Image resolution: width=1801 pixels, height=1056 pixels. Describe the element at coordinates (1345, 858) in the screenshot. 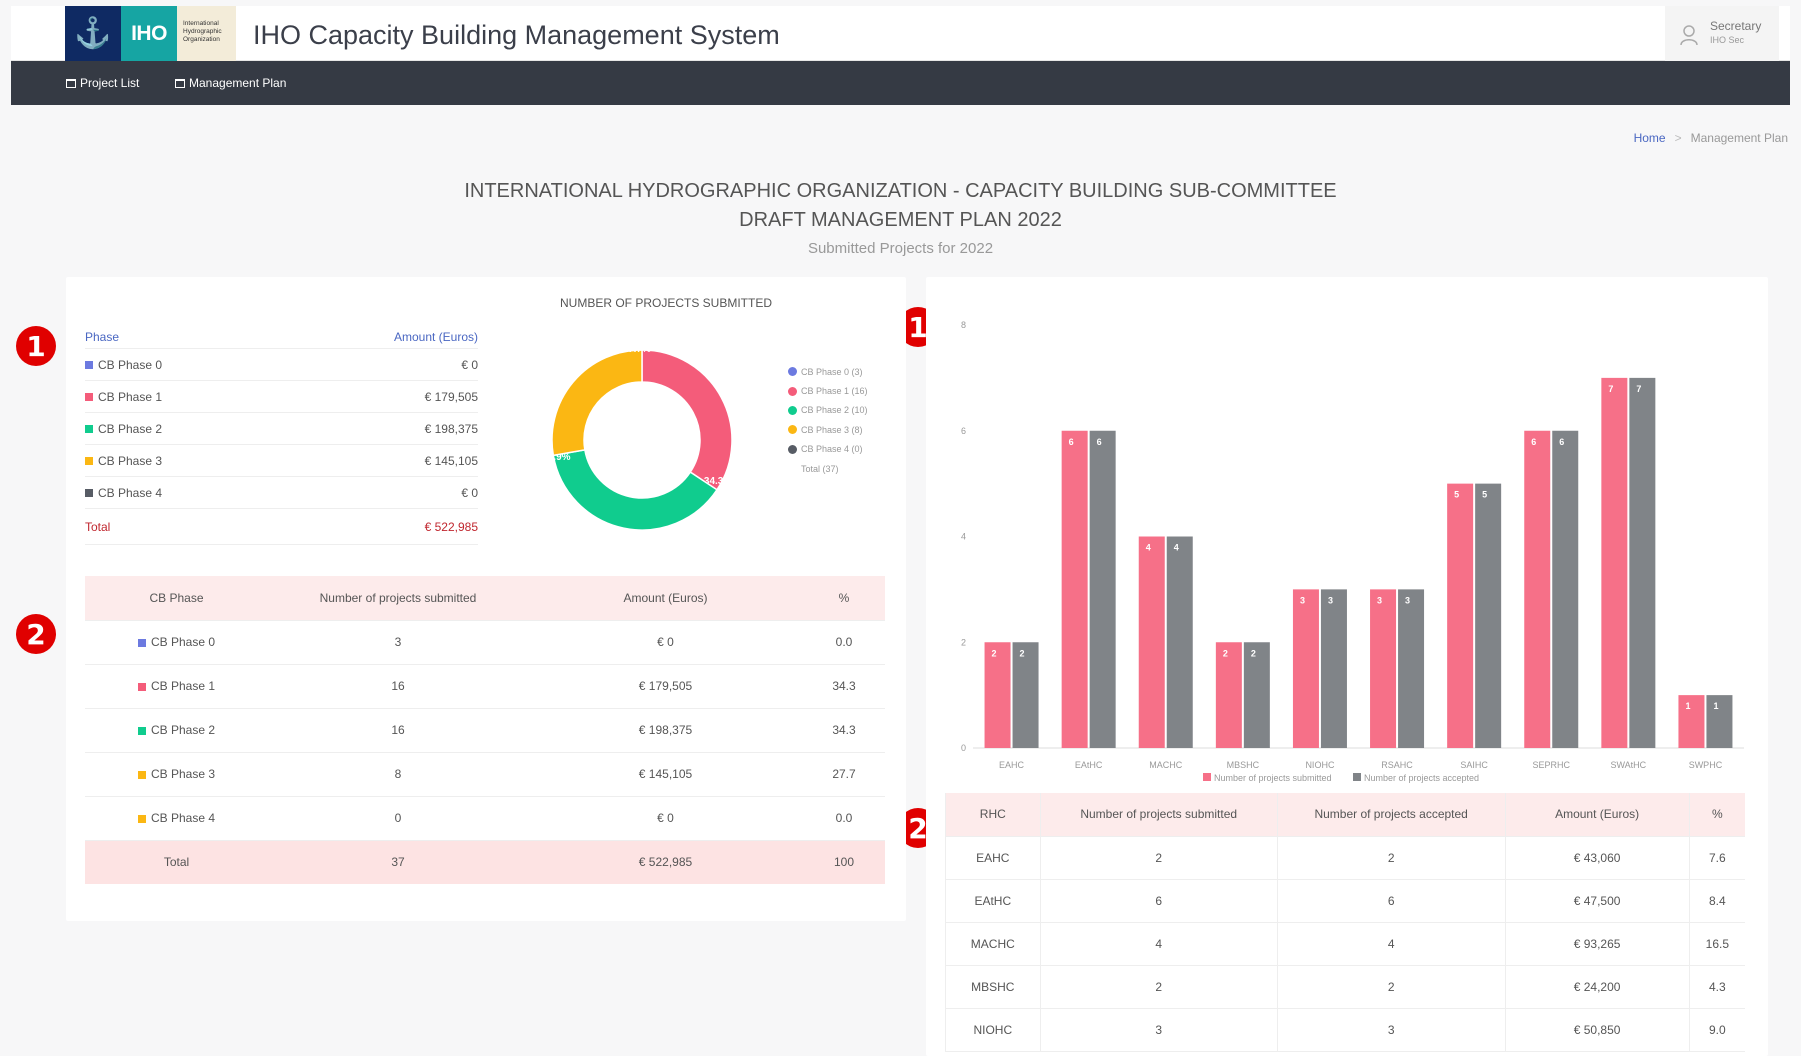

I see `table-row: EAHC 2 2 € 43,060 7.6` at that location.